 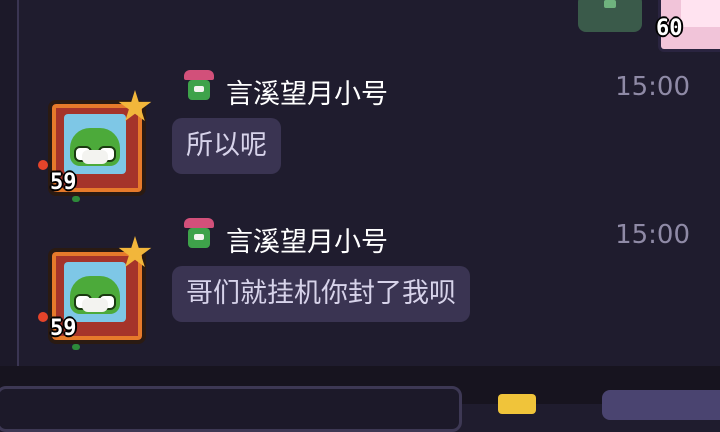 I want to click on emoji-button-icon, so click(x=517, y=404).